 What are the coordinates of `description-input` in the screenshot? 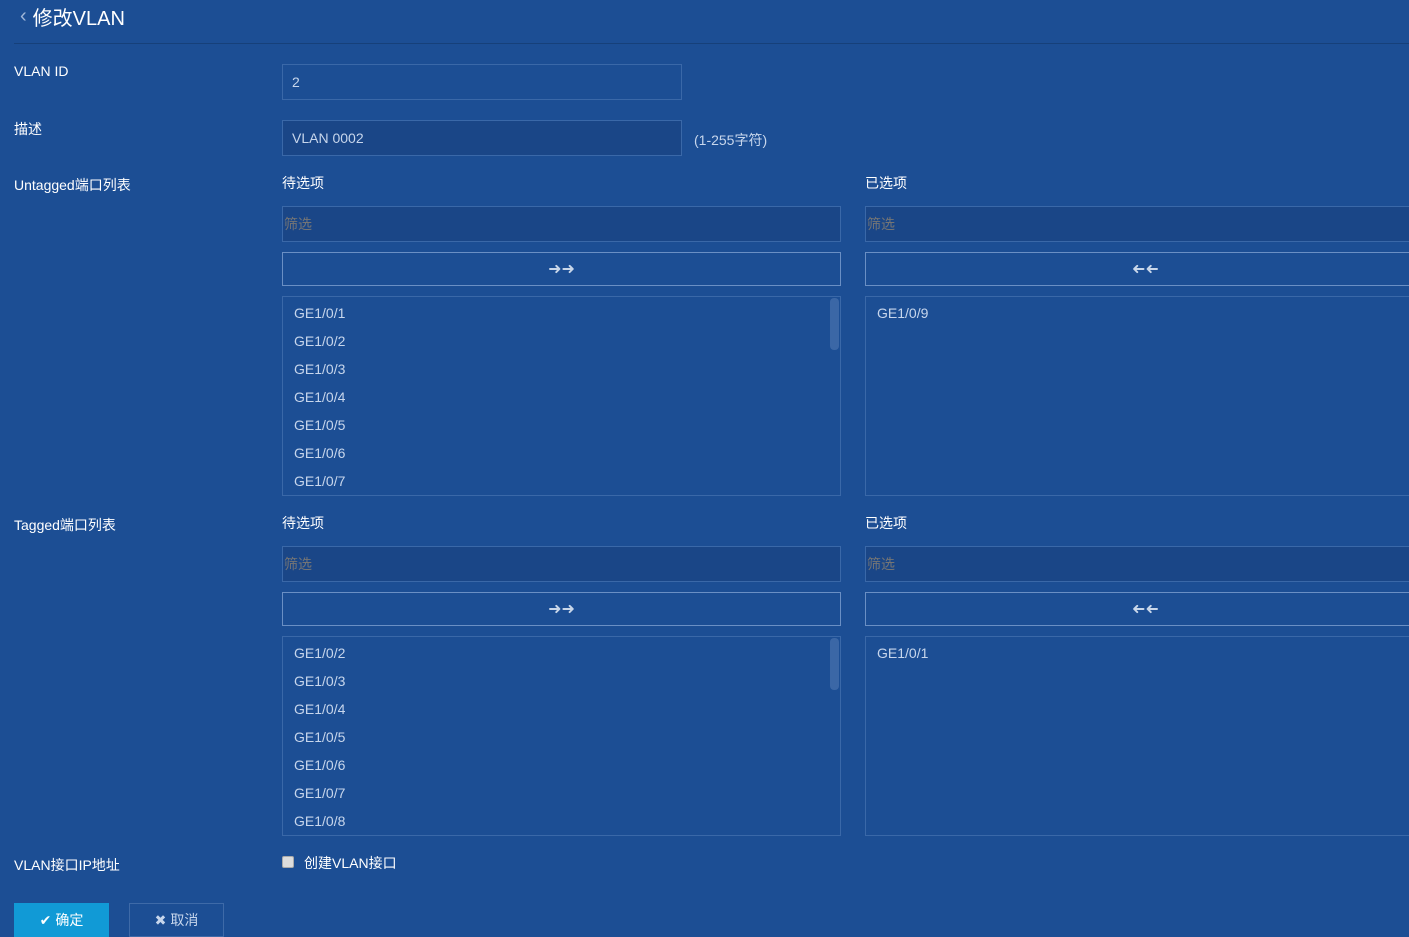 It's located at (482, 138).